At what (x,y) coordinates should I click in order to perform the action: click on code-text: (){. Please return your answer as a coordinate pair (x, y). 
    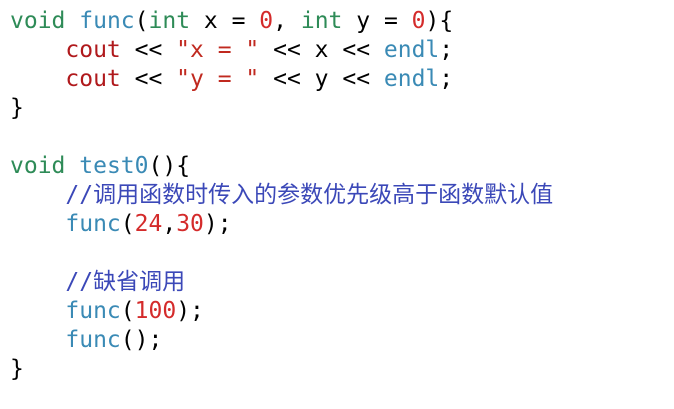
    Looking at the image, I should click on (169, 166).